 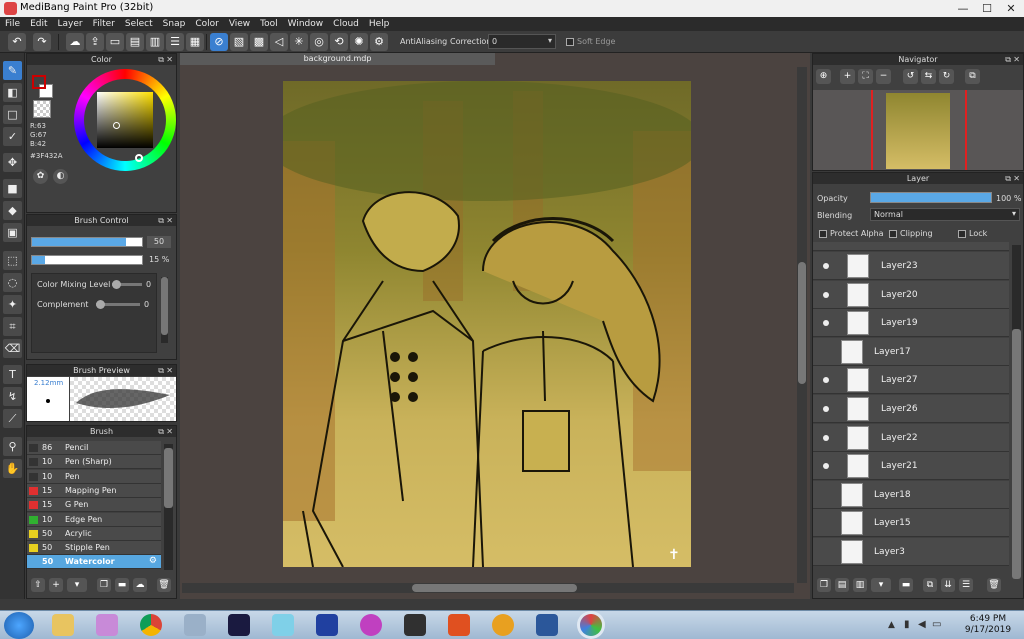 What do you see at coordinates (12, 396) in the screenshot?
I see `operation-tool-icon: ↯` at bounding box center [12, 396].